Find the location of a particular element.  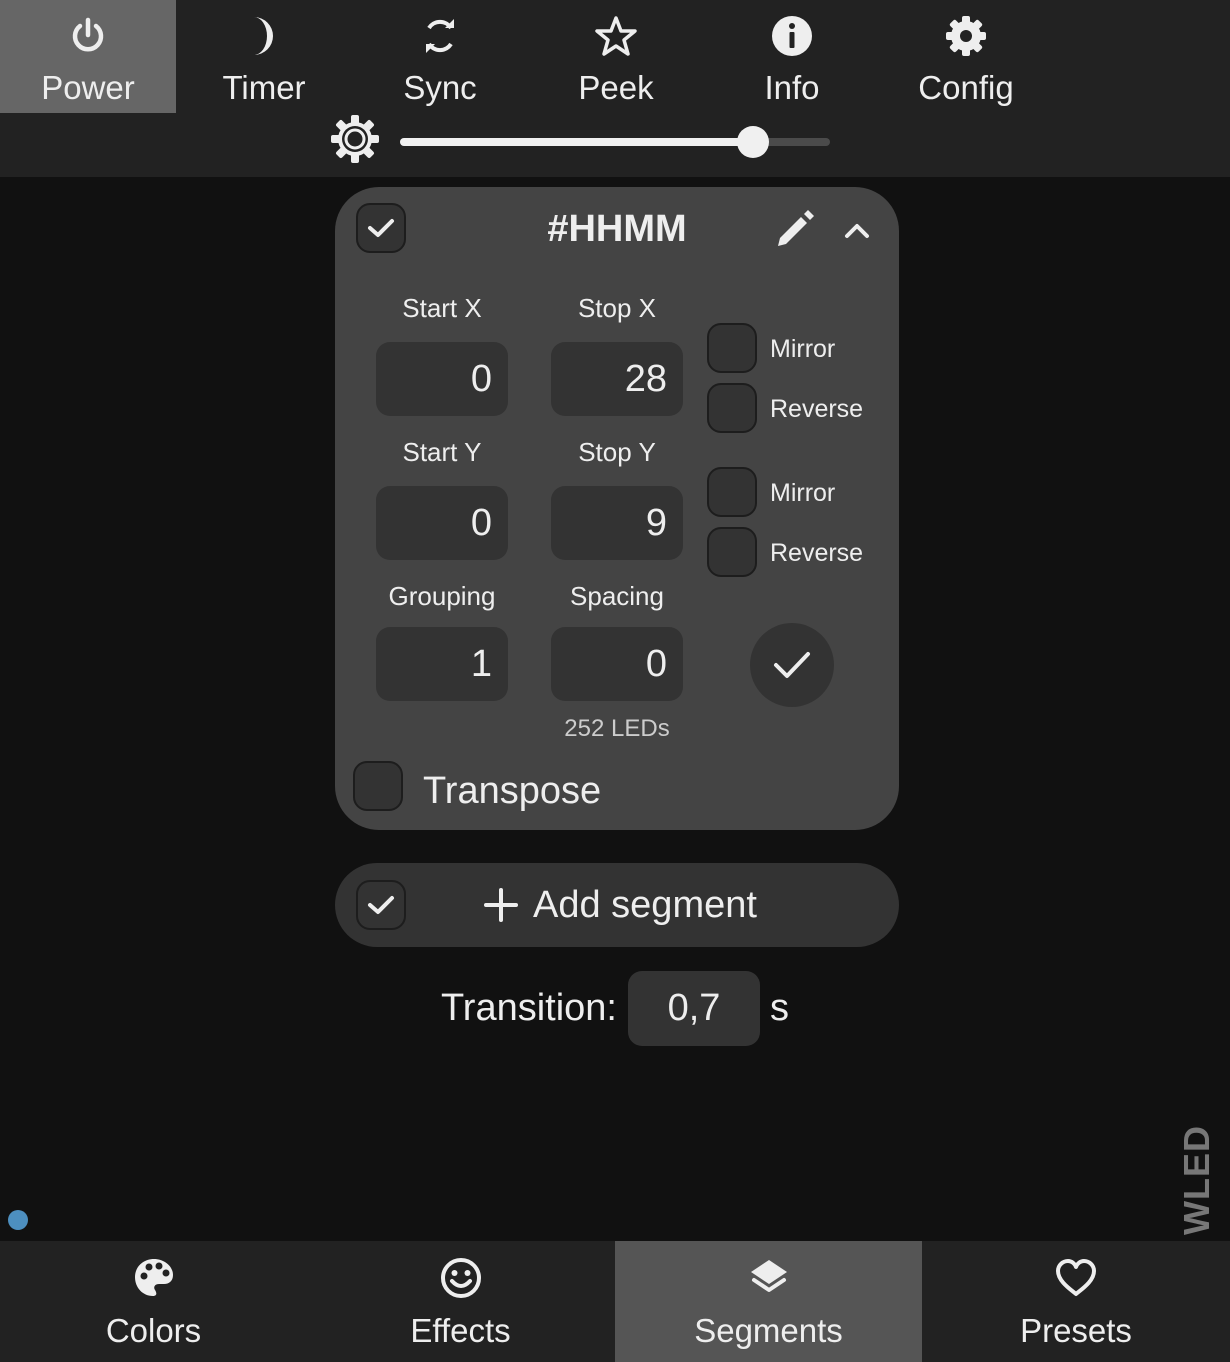

tab-segments: Segments is located at coordinates (768, 1301).